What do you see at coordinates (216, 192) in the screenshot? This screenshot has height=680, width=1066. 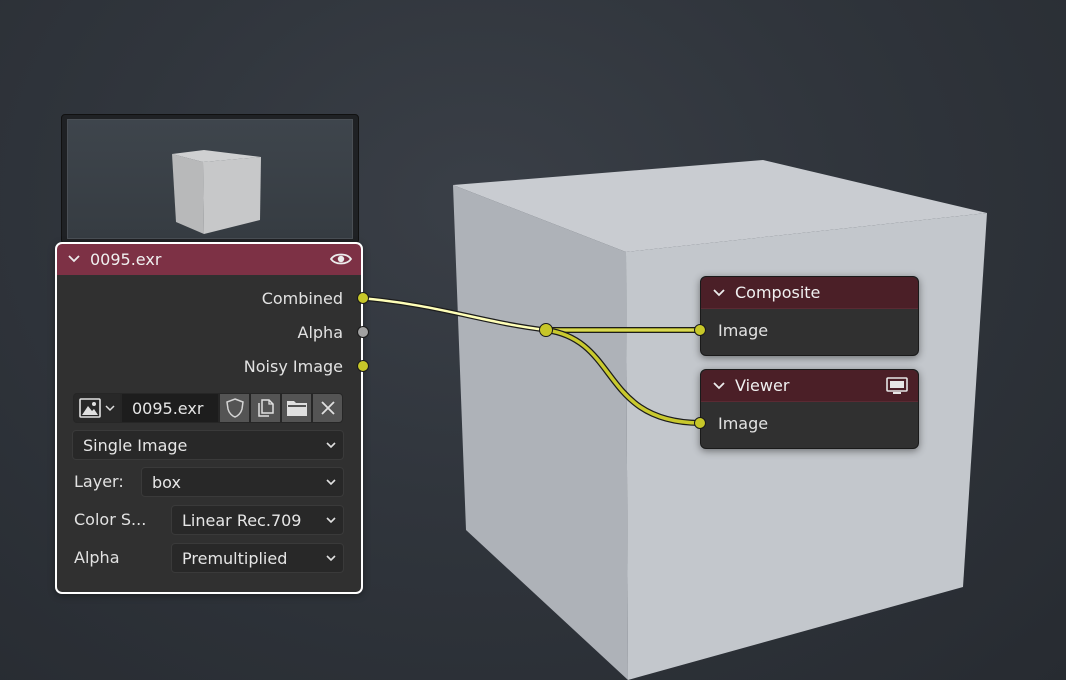 I see `preview-cube-icon` at bounding box center [216, 192].